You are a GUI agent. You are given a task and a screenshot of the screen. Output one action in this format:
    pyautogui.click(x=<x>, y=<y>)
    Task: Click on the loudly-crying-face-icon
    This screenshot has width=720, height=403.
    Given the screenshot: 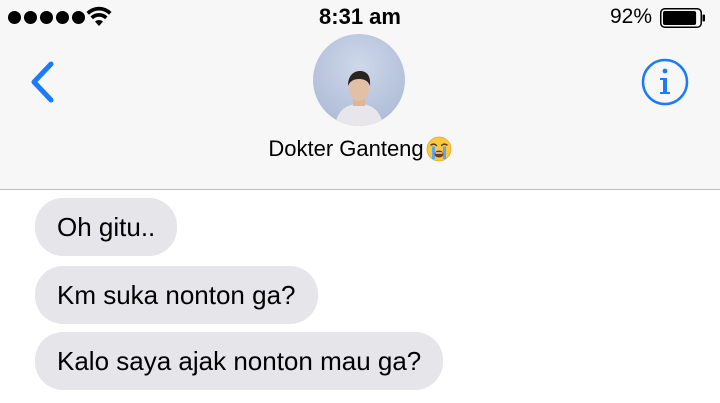 What is the action you would take?
    pyautogui.click(x=439, y=149)
    